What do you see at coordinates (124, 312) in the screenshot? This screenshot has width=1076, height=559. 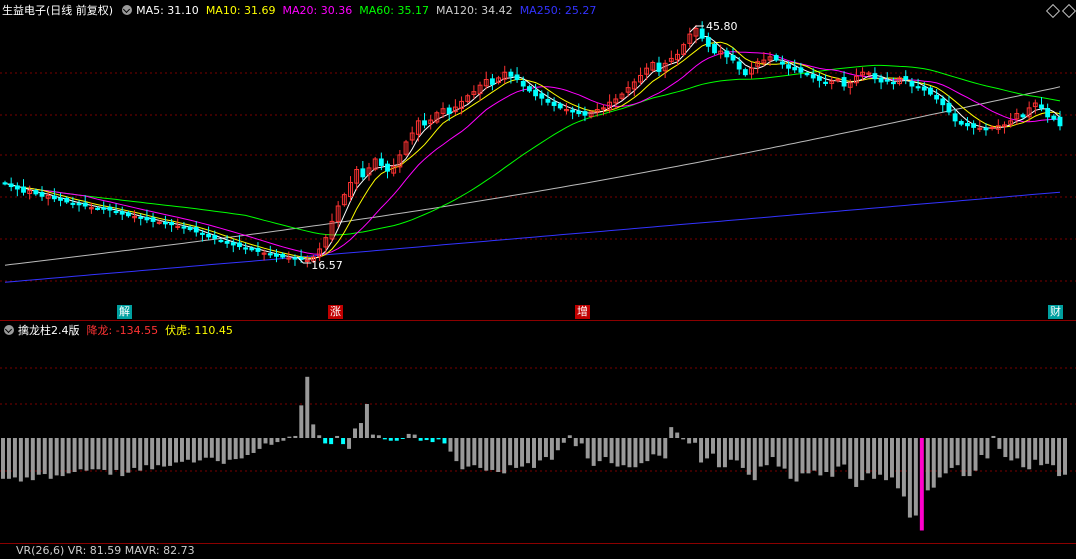 I see `event-tag: 解` at bounding box center [124, 312].